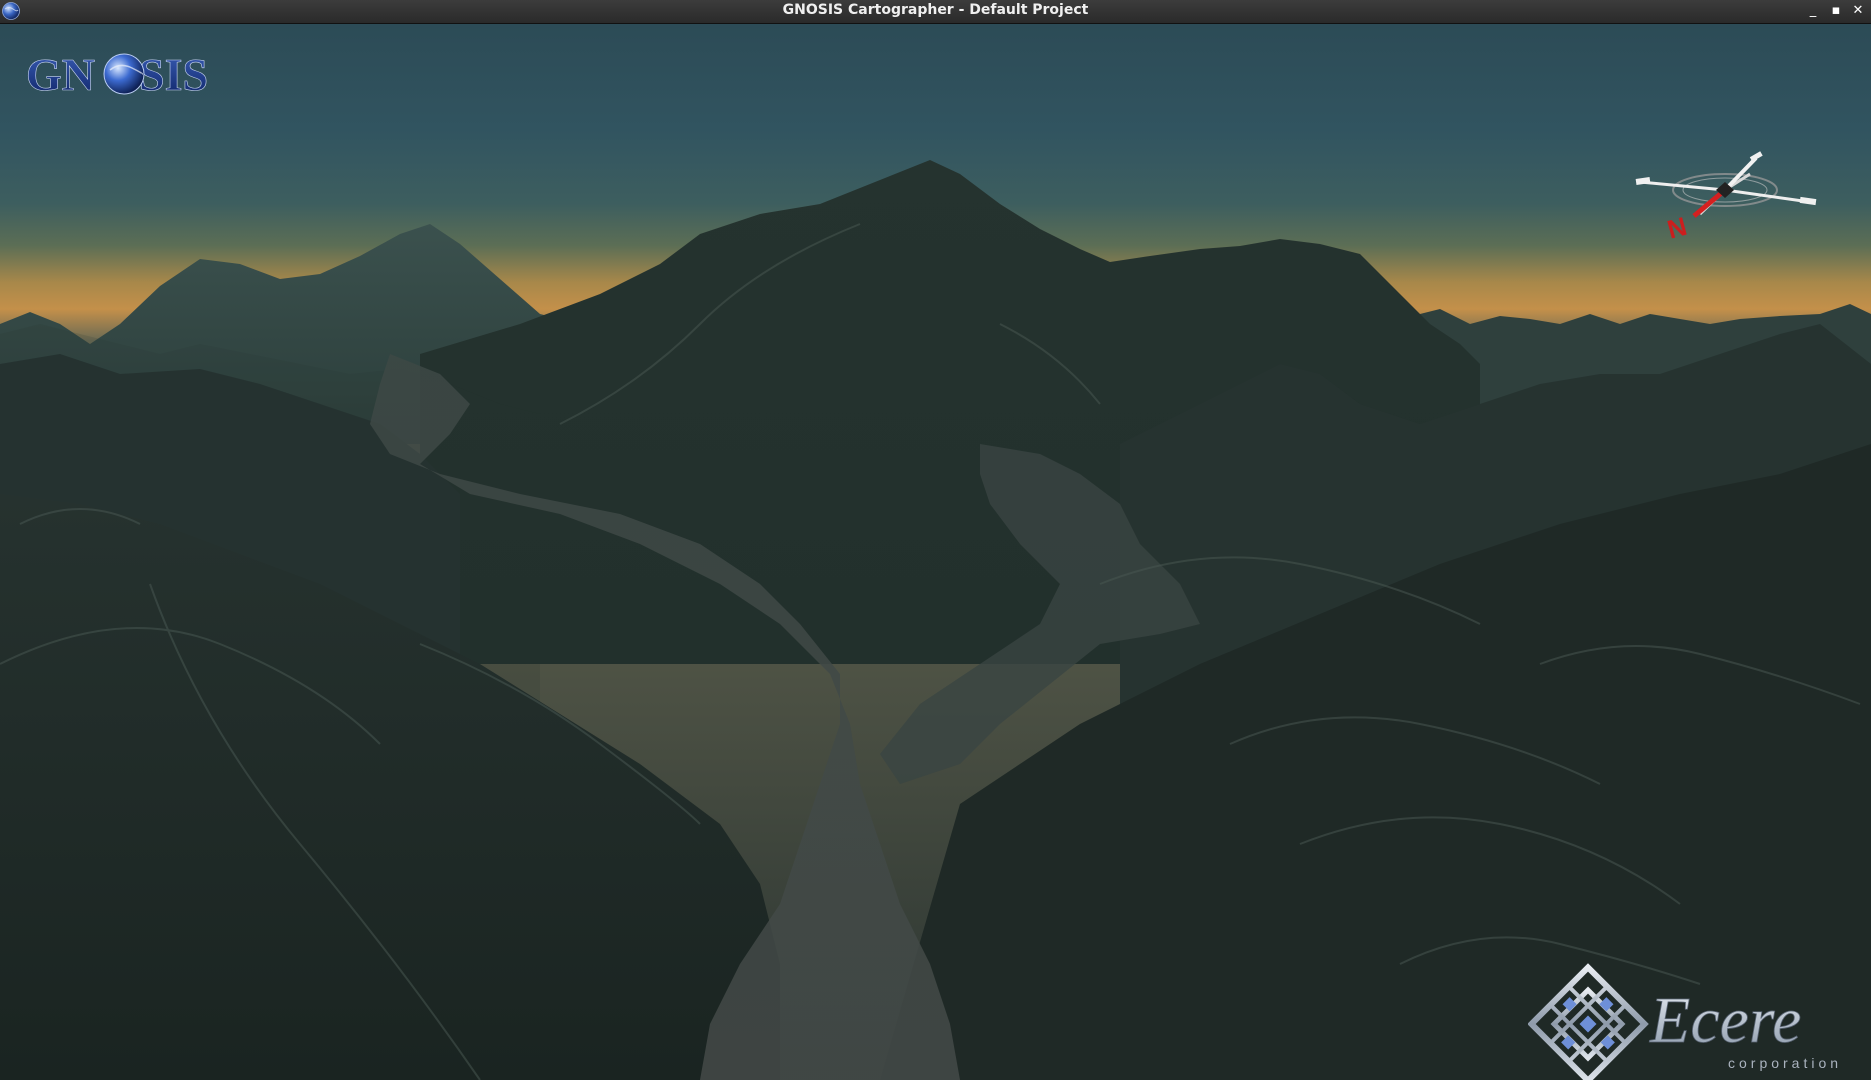 This screenshot has height=1080, width=1871. What do you see at coordinates (1677, 227) in the screenshot?
I see `compass-north-label: N` at bounding box center [1677, 227].